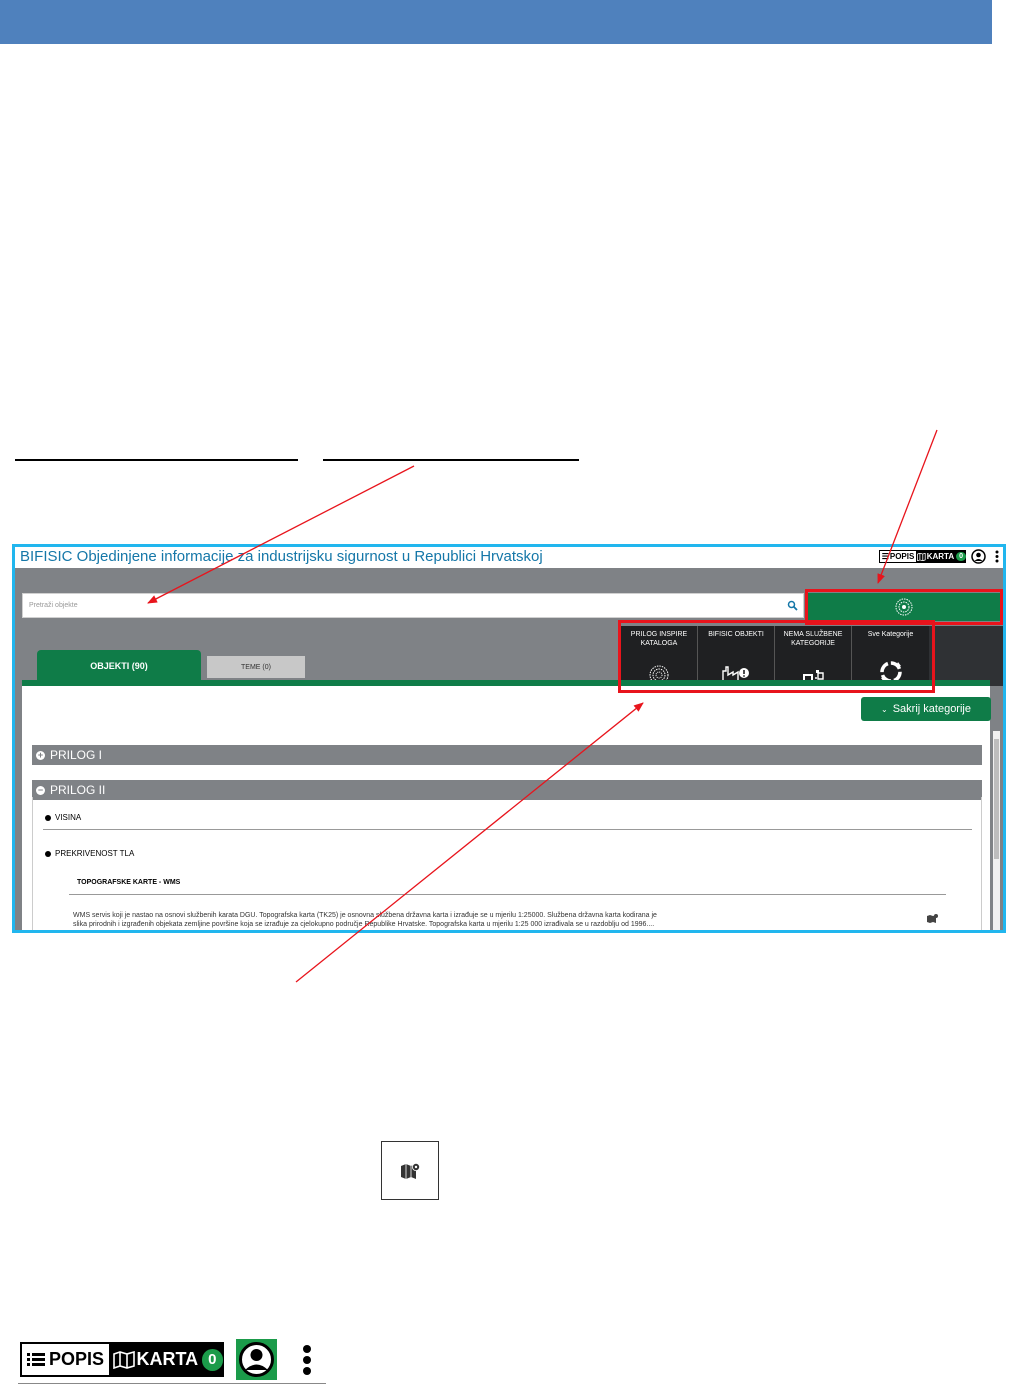 The image size is (1010, 1385). I want to click on popis-button: POPIS, so click(65, 1359).